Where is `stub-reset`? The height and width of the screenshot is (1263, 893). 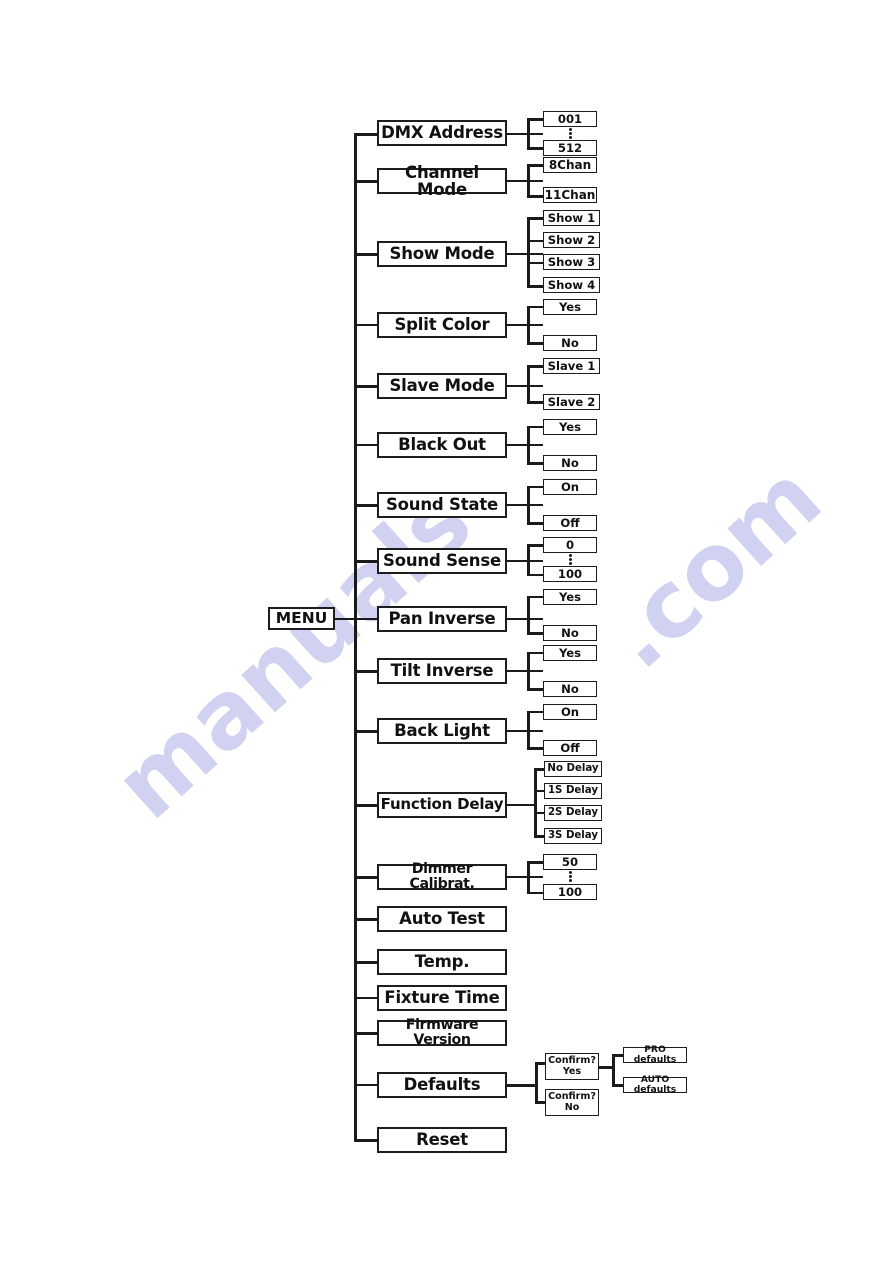 stub-reset is located at coordinates (366, 1140).